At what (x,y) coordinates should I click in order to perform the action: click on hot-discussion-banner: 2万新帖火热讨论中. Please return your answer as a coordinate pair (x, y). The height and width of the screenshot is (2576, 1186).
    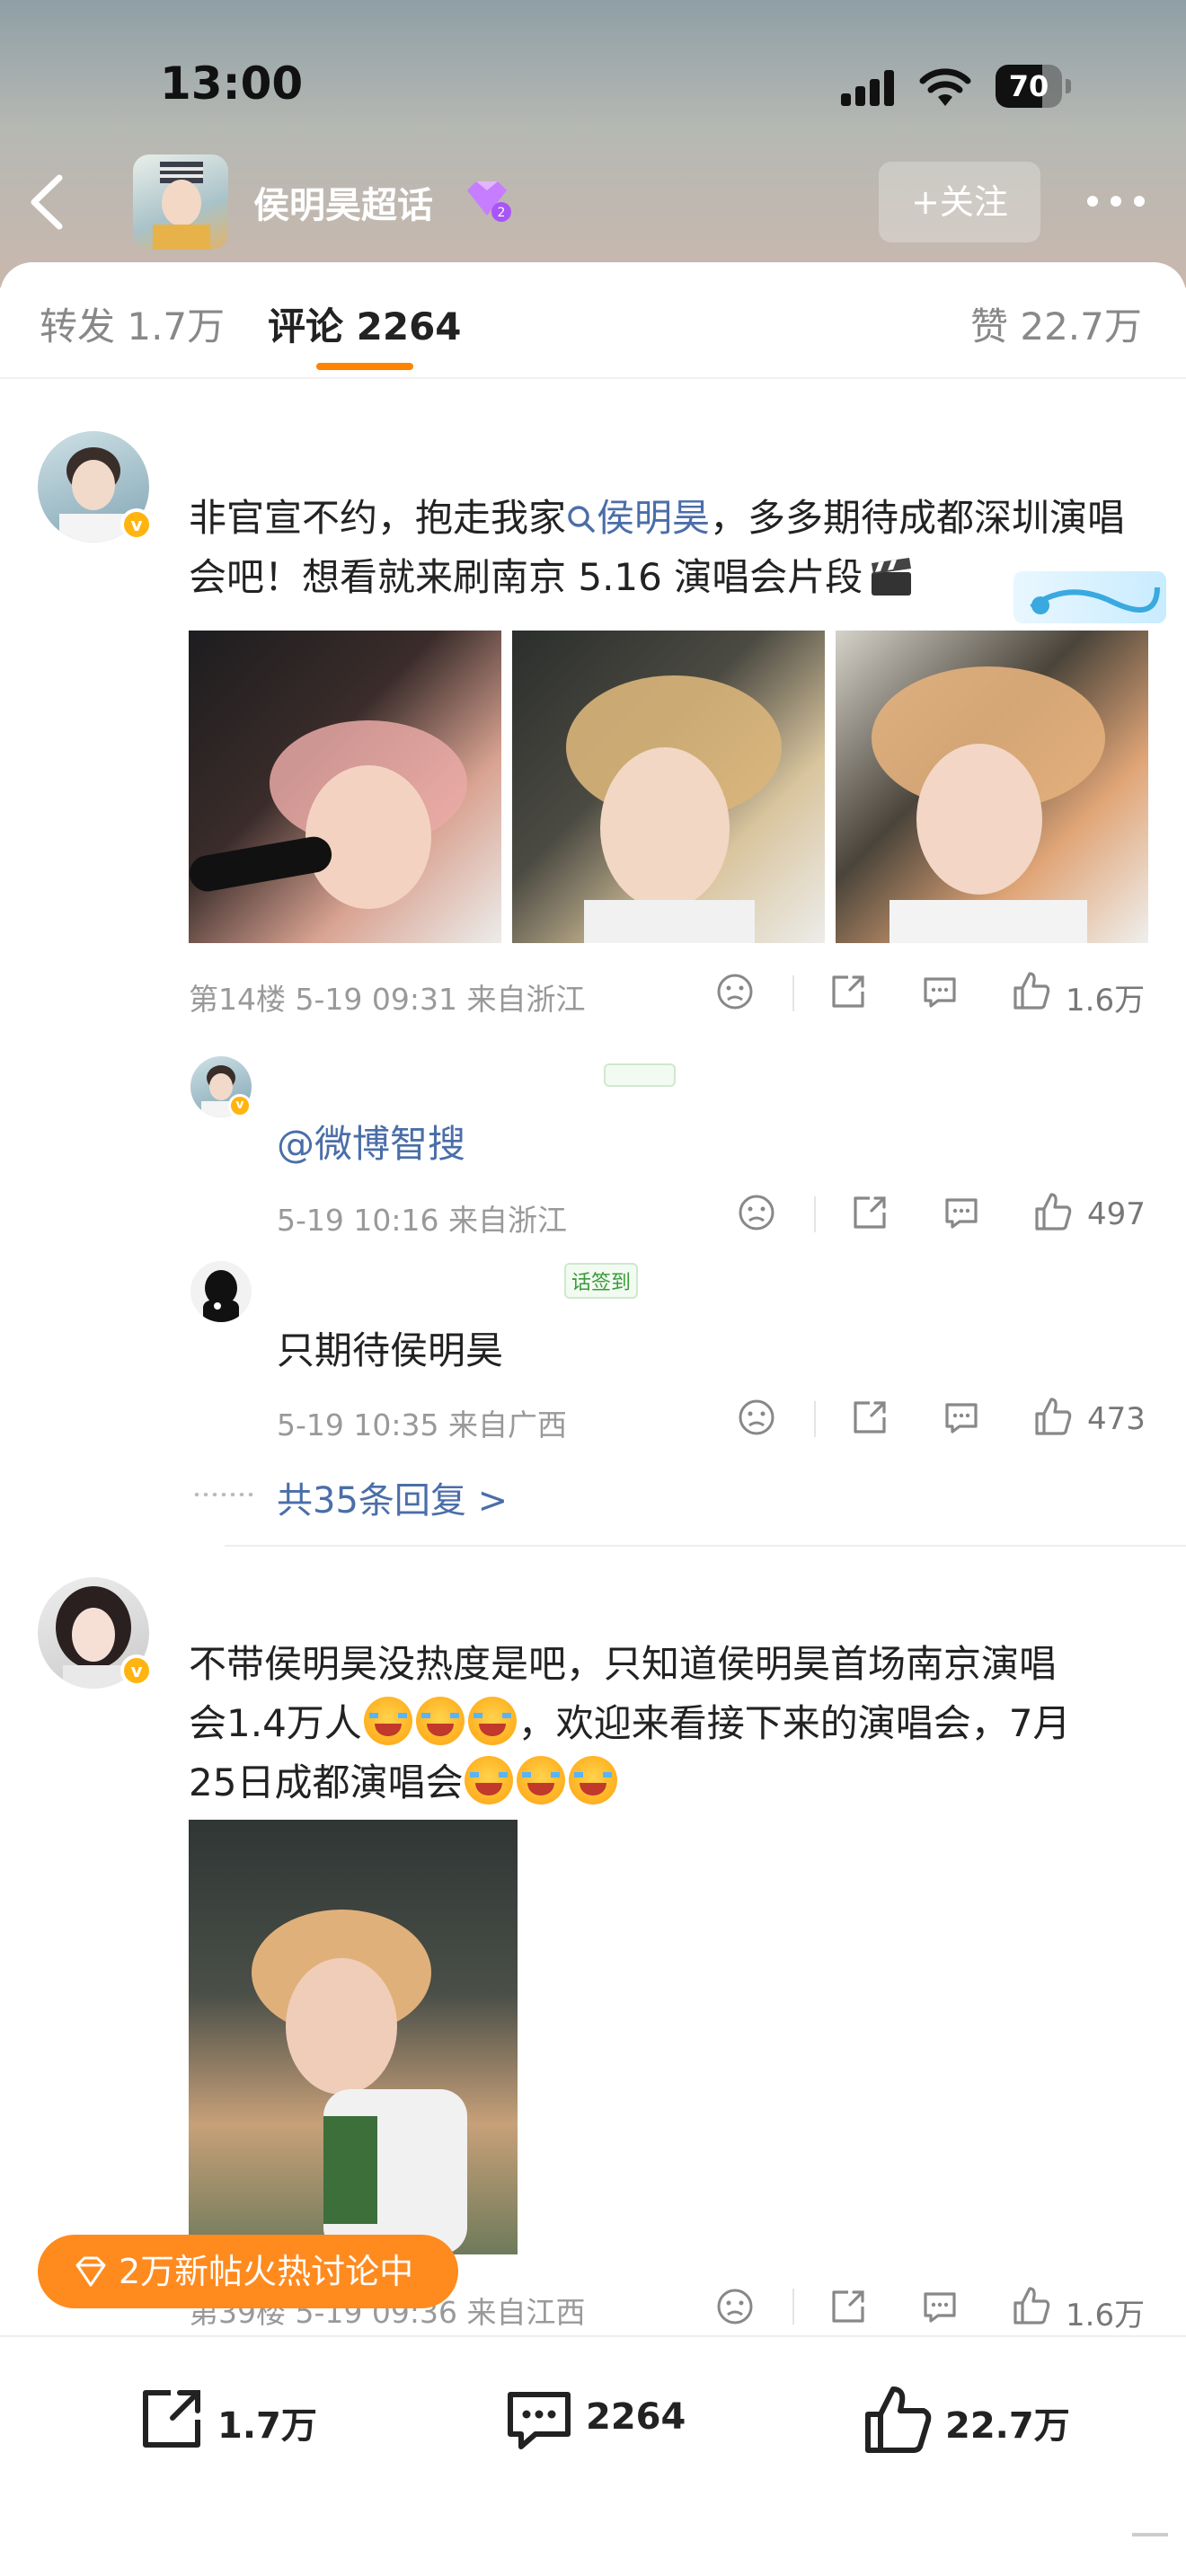
    Looking at the image, I should click on (248, 2271).